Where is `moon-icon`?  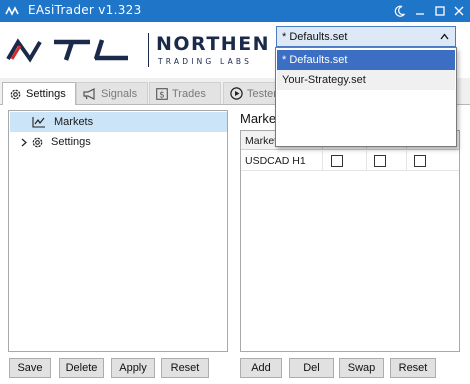
moon-icon is located at coordinates (399, 11).